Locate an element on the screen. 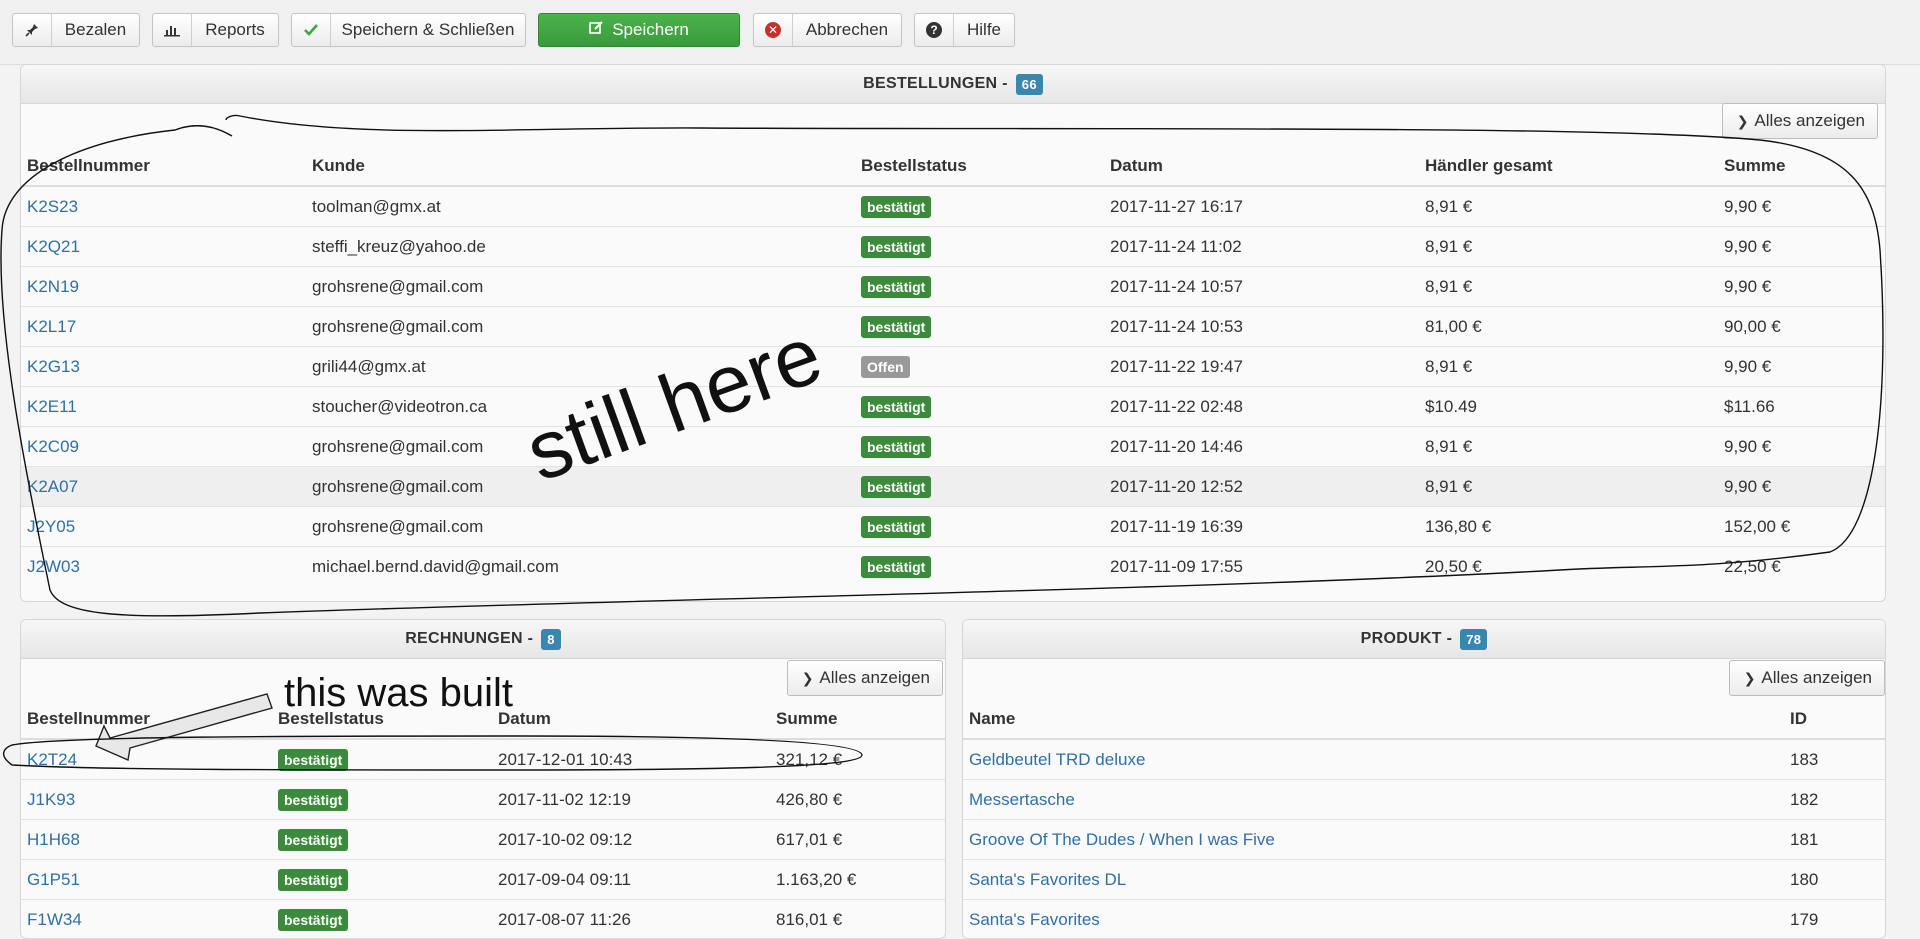 The image size is (1920, 939). save-button: Speichern is located at coordinates (639, 30).